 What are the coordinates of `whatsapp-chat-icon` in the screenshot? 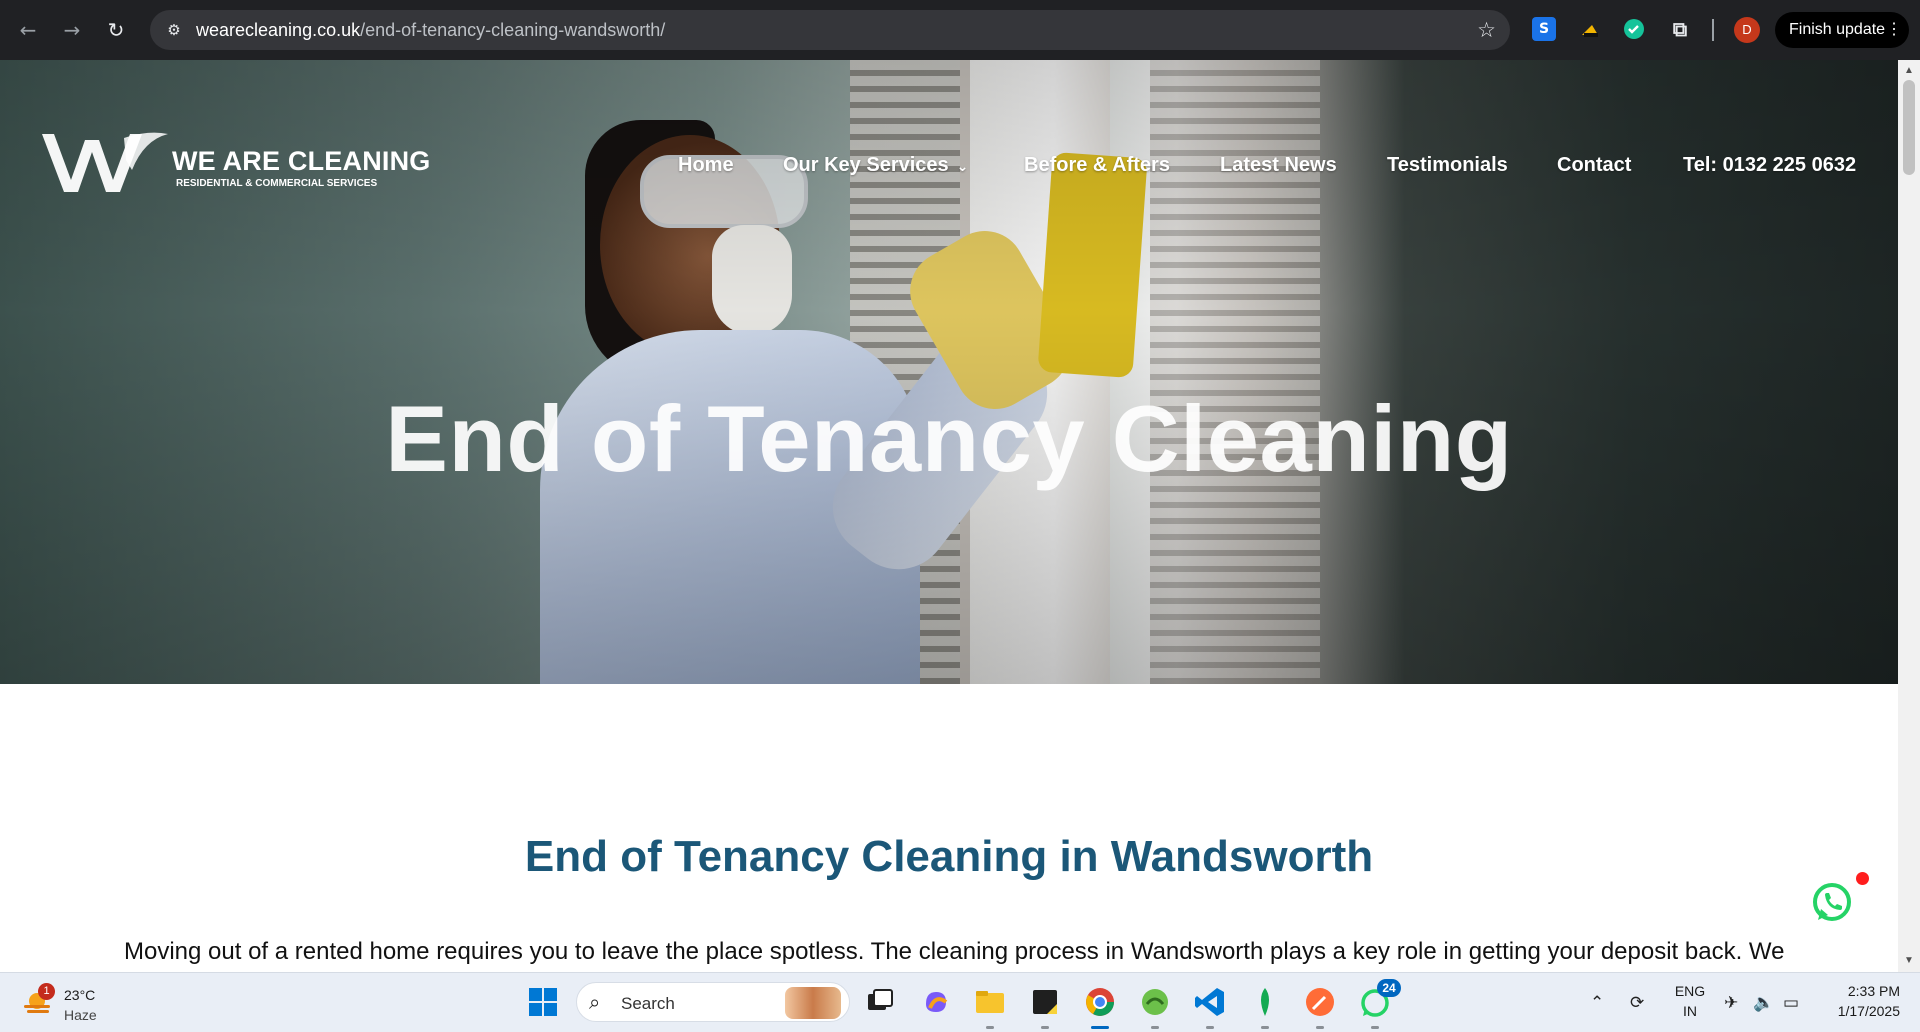 It's located at (1832, 902).